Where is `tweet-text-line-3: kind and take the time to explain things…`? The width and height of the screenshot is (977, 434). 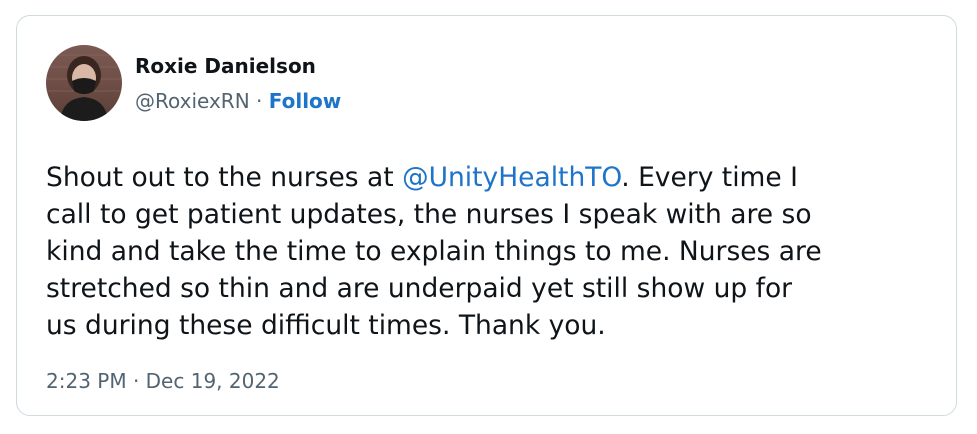
tweet-text-line-3: kind and take the time to explain things… is located at coordinates (434, 251).